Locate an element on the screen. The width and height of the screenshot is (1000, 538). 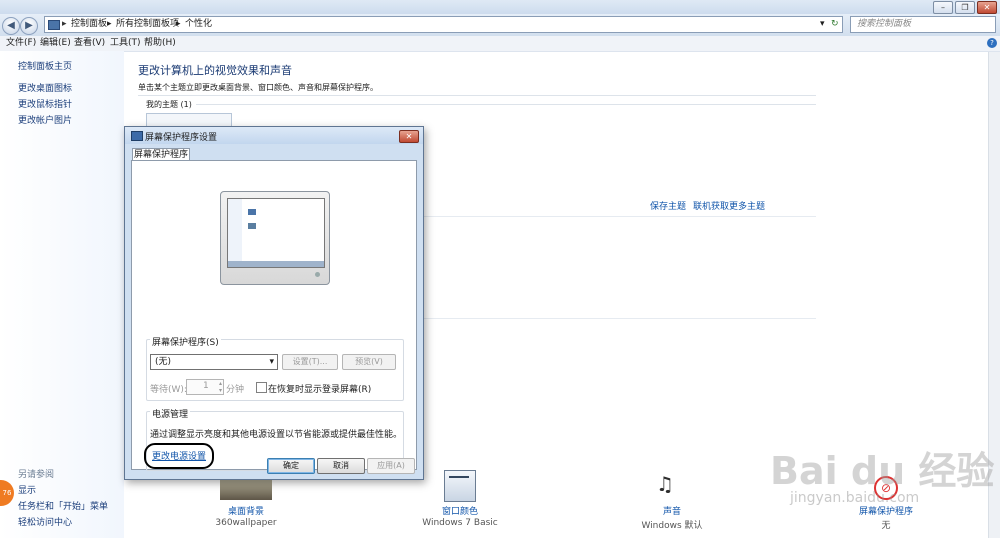
menu-edit: 编辑(E) is located at coordinates (55, 43).